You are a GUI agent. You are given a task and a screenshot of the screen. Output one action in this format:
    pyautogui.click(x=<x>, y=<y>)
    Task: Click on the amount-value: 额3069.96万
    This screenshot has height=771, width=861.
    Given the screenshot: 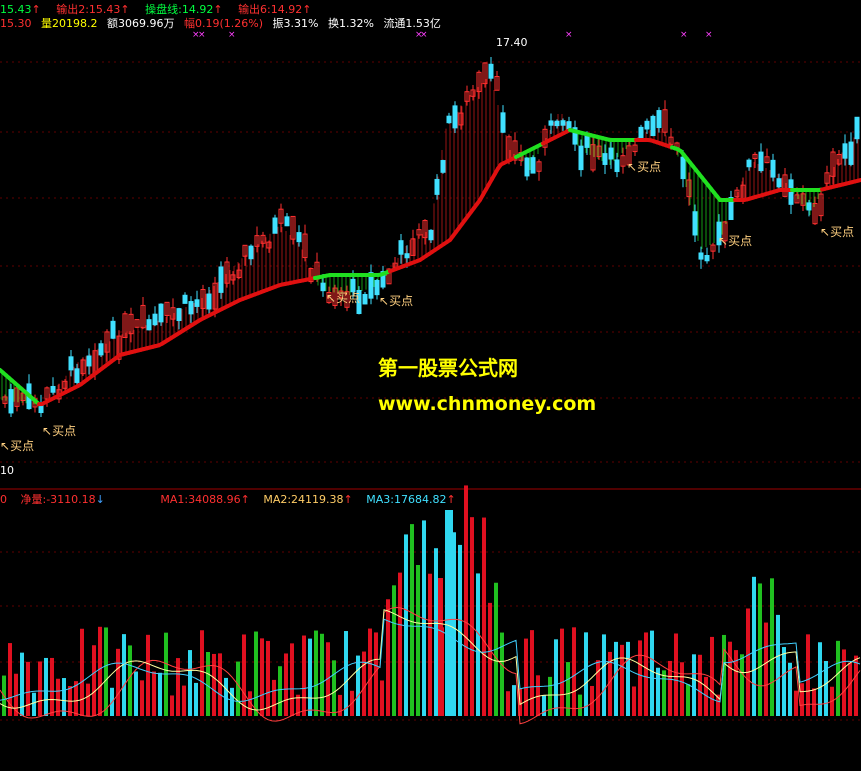 What is the action you would take?
    pyautogui.click(x=141, y=23)
    